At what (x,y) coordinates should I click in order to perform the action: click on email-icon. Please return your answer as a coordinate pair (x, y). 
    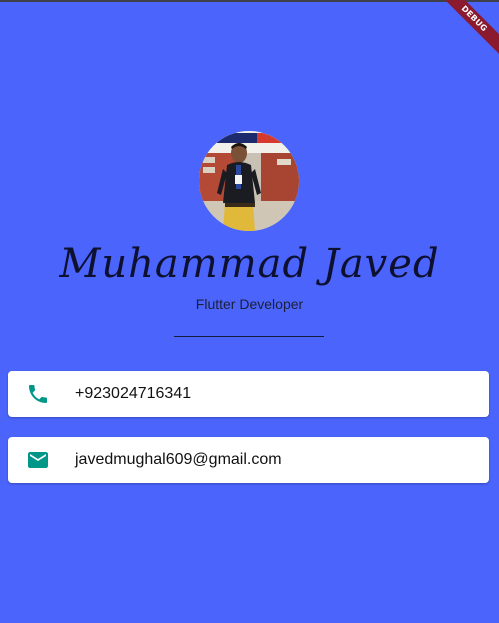
    Looking at the image, I should click on (38, 460).